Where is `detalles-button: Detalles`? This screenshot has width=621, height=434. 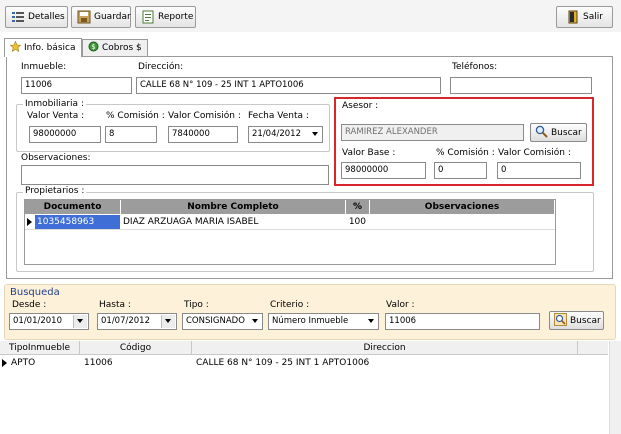
detalles-button: Detalles is located at coordinates (36, 17).